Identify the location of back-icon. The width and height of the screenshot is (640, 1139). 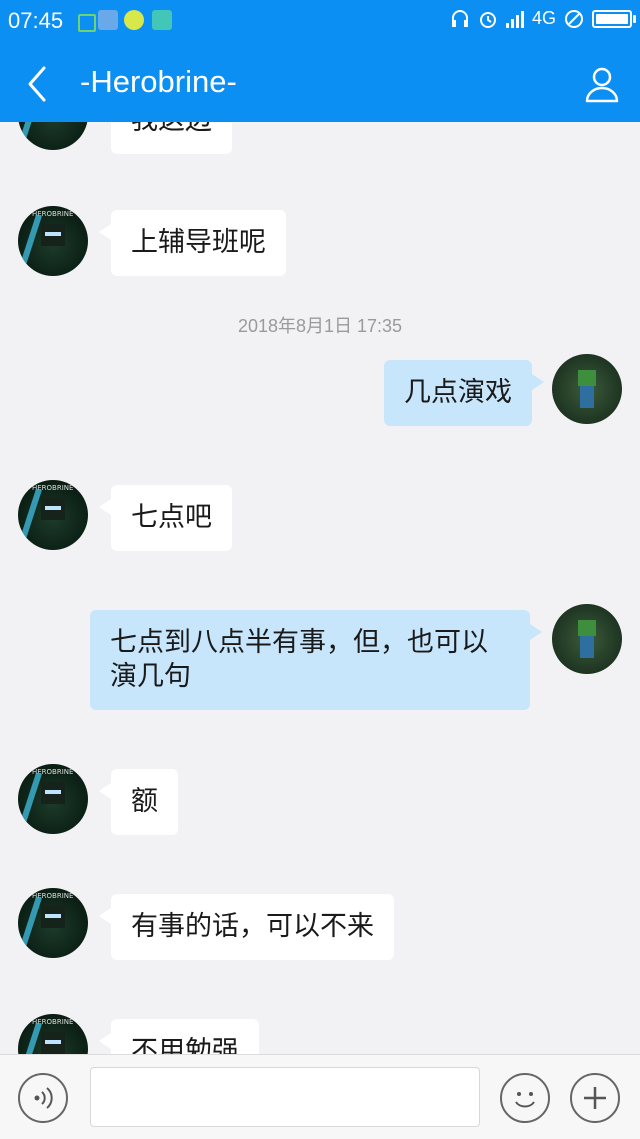
(40, 84).